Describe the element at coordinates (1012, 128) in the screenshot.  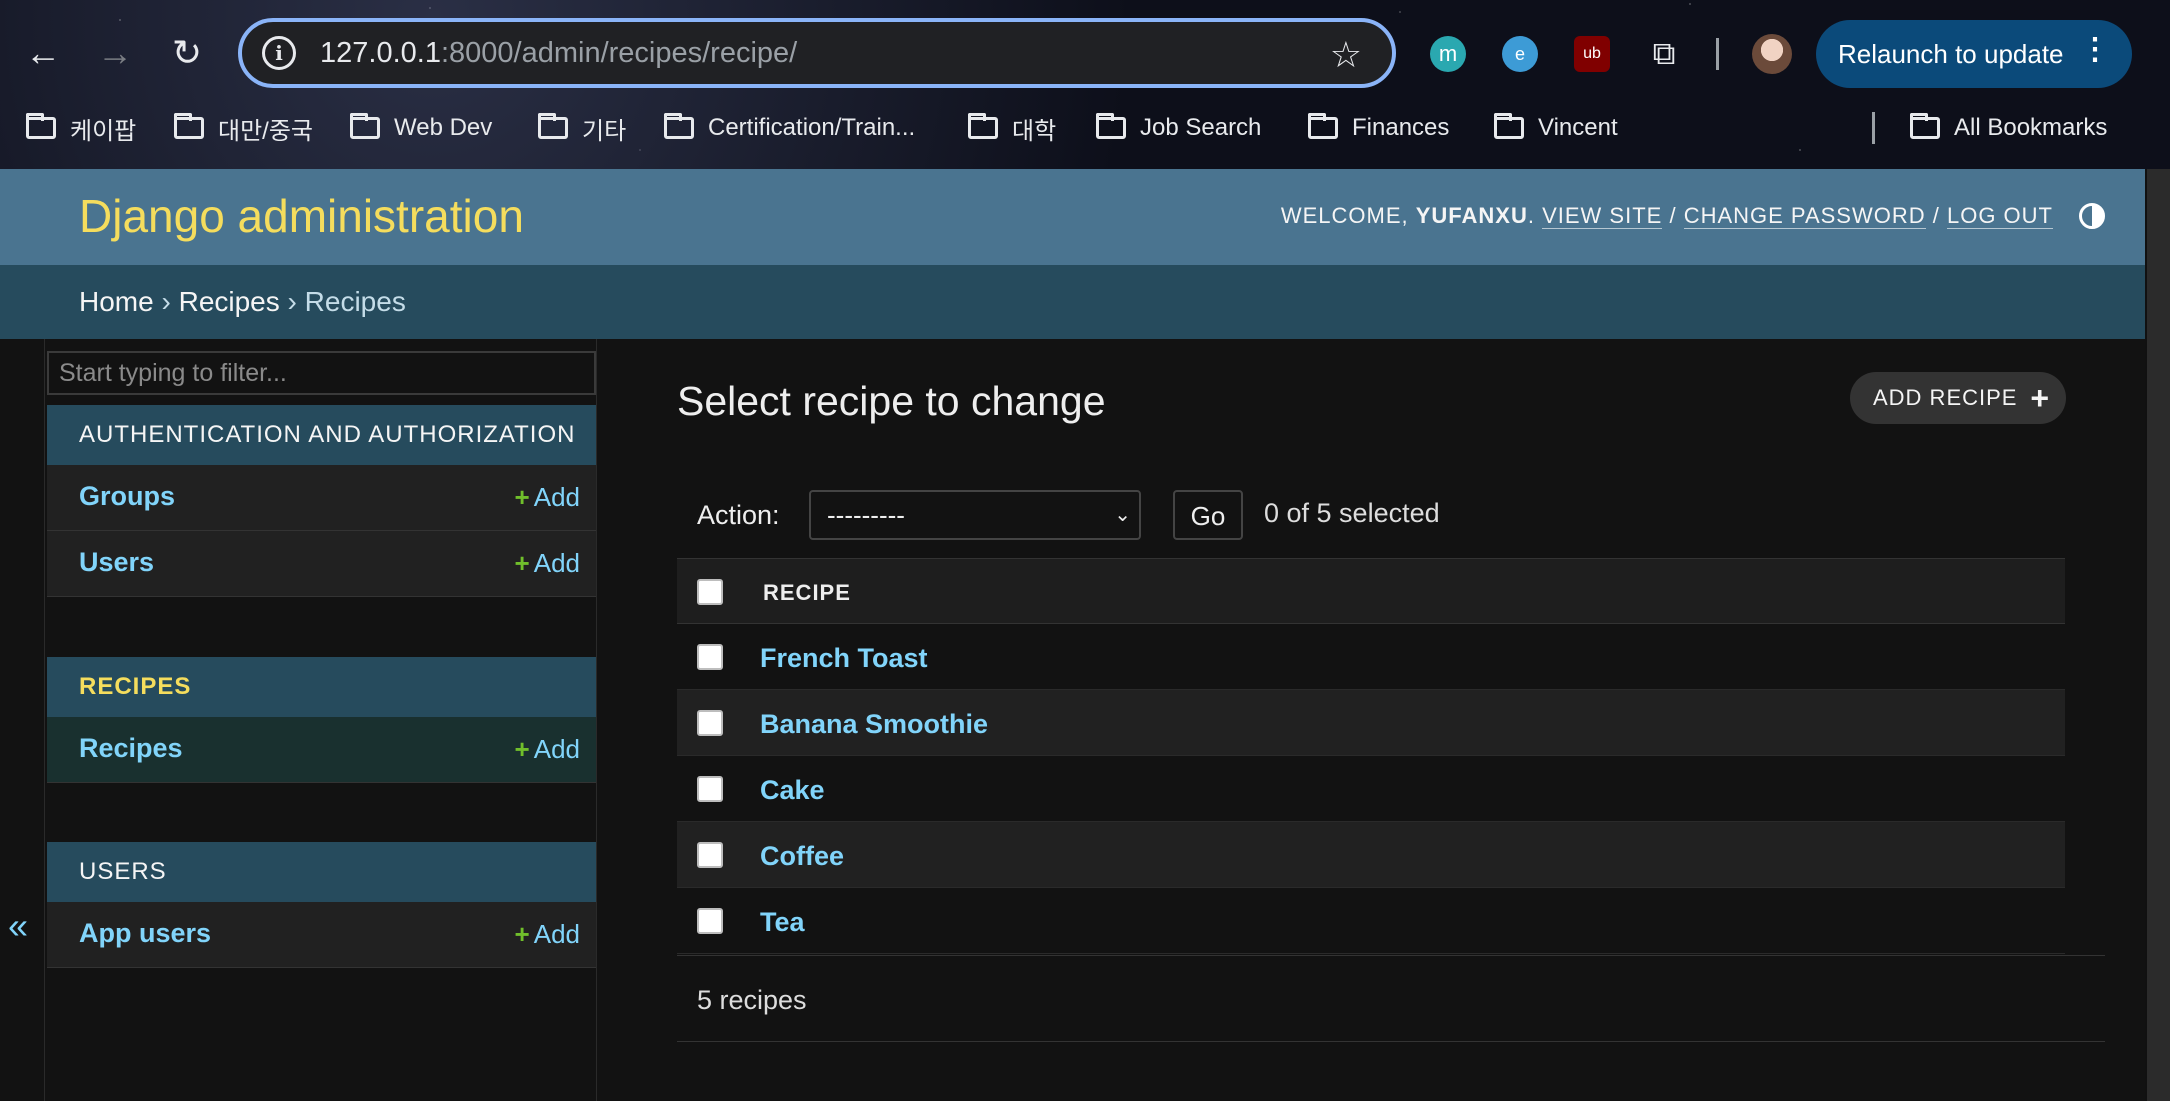
I see `bookmark-folder: 대학` at that location.